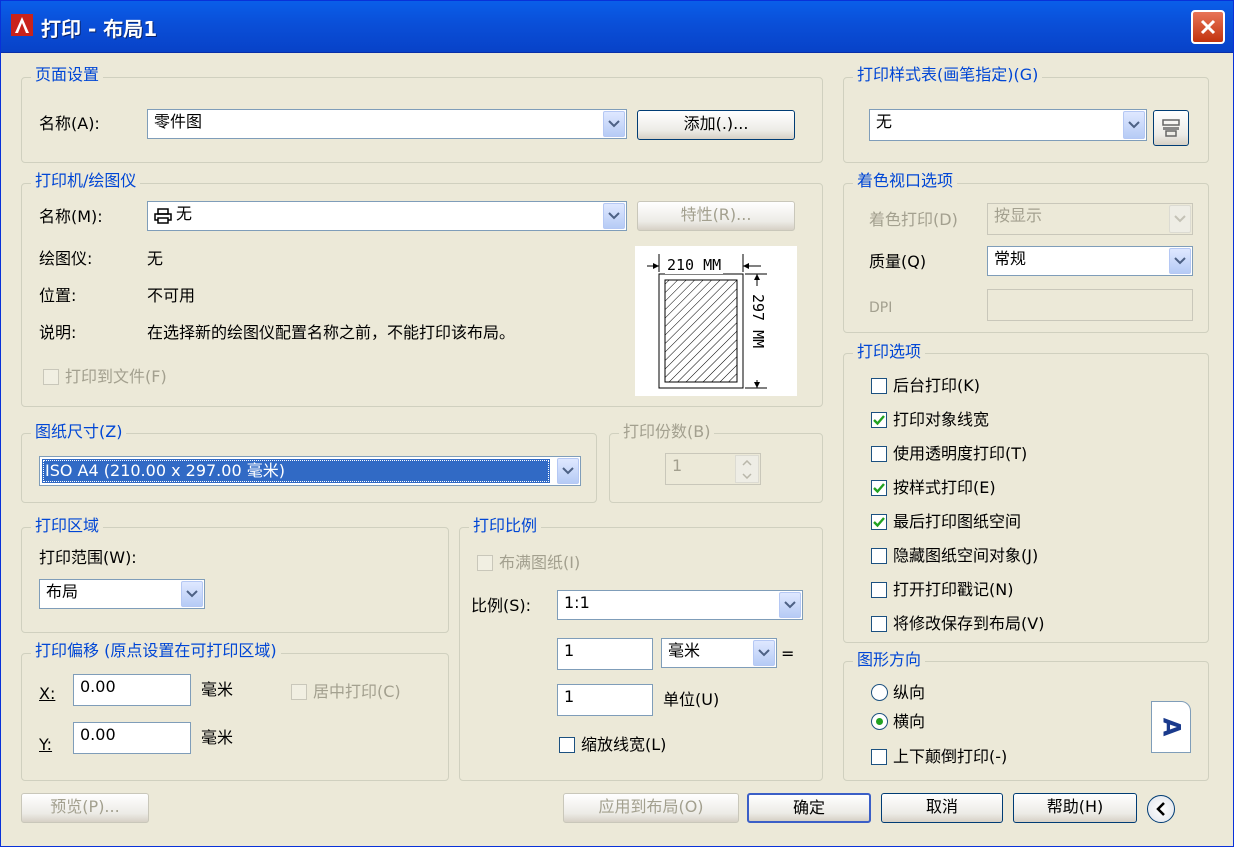  Describe the element at coordinates (387, 216) in the screenshot. I see `printer-name-dropdown: 无` at that location.